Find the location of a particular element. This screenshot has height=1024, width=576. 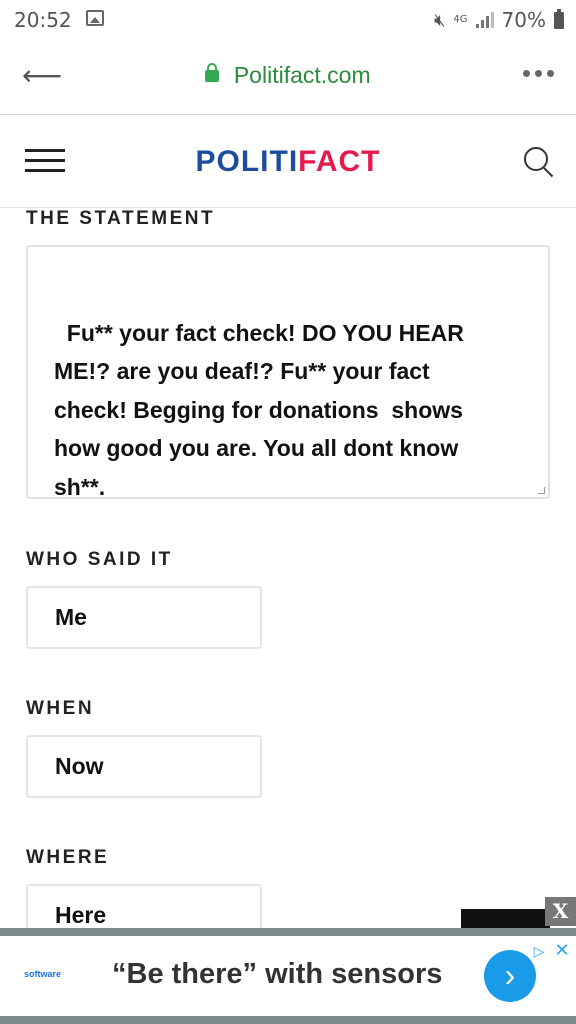

ad-banner: software “Be there” with sensors › ▷ ✕ is located at coordinates (288, 976).